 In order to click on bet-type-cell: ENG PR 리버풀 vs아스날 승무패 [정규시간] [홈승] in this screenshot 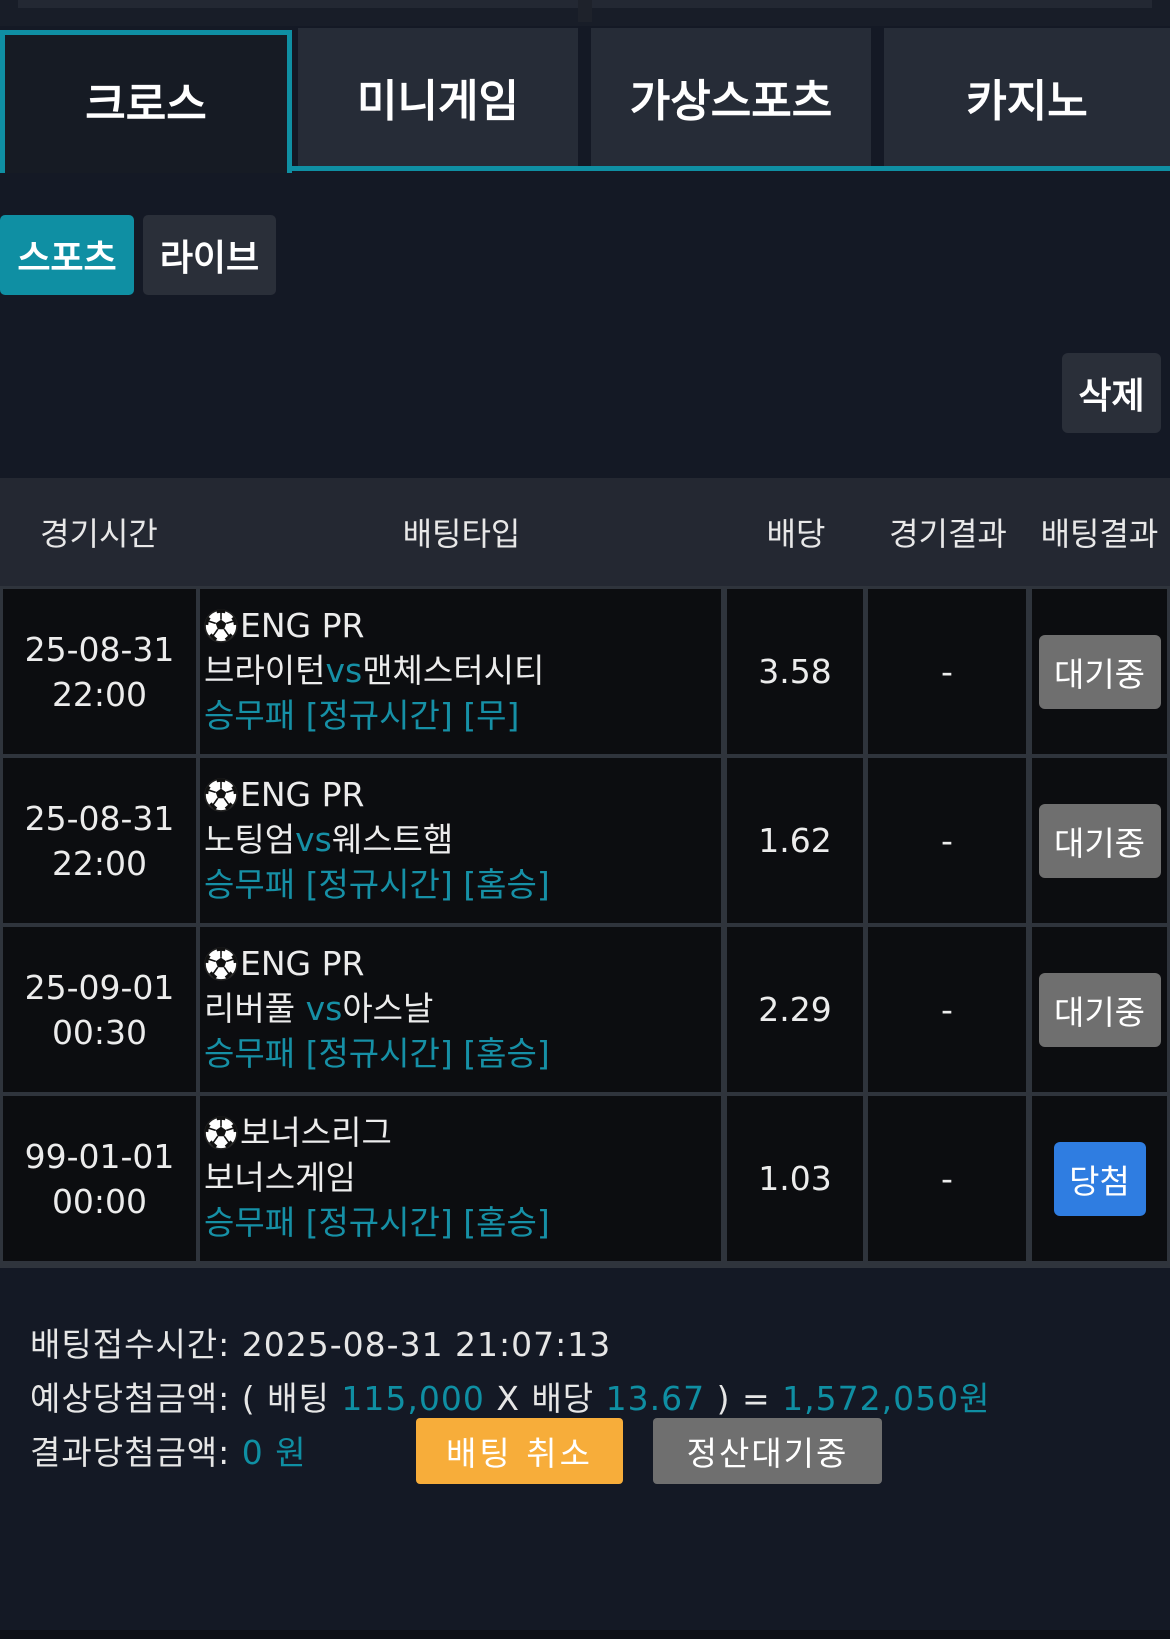, I will do `click(460, 1009)`.